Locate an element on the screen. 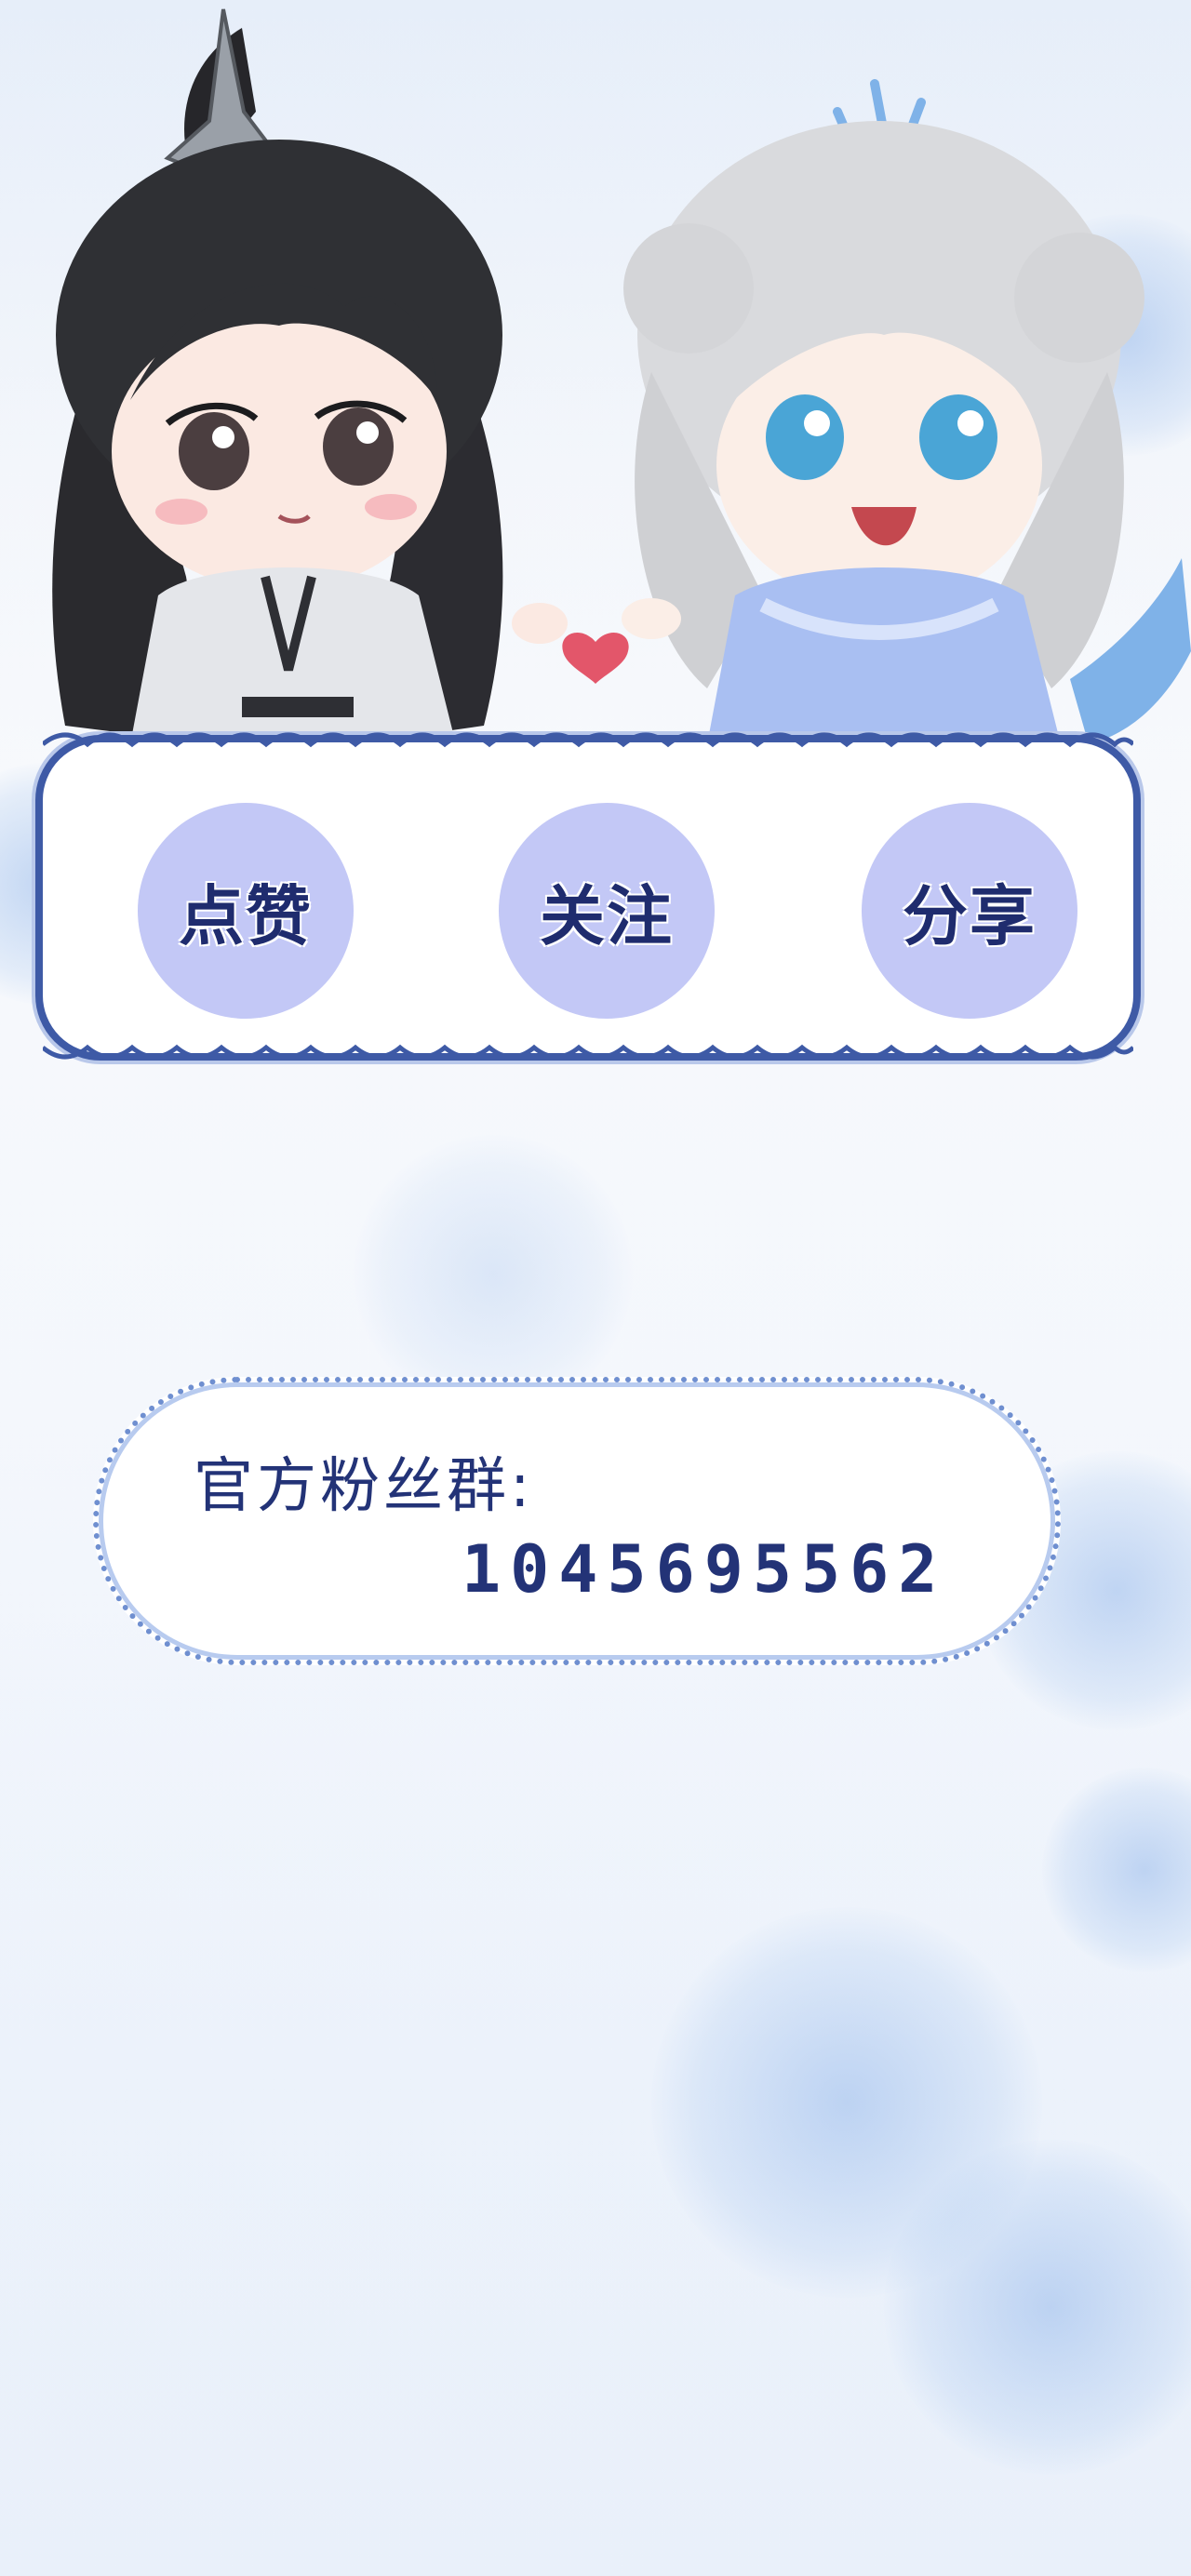 The height and width of the screenshot is (2576, 1191). fan-group-number: 1045695562 is located at coordinates (704, 1569).